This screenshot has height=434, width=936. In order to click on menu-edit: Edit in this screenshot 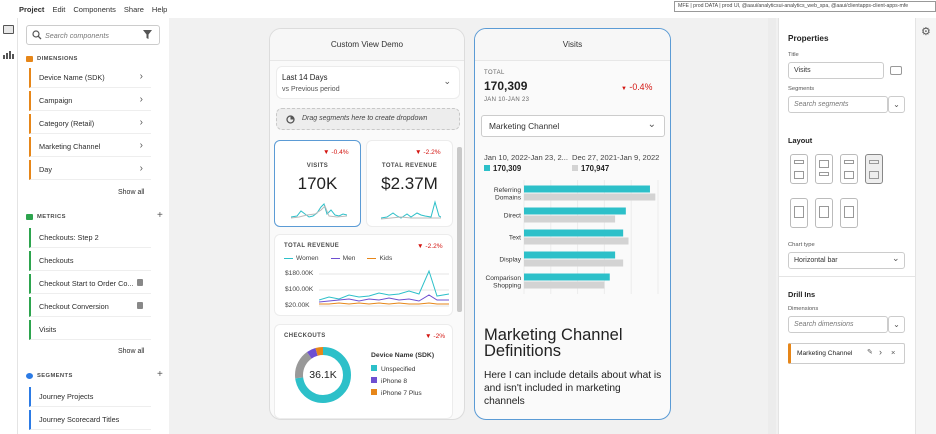, I will do `click(58, 9)`.